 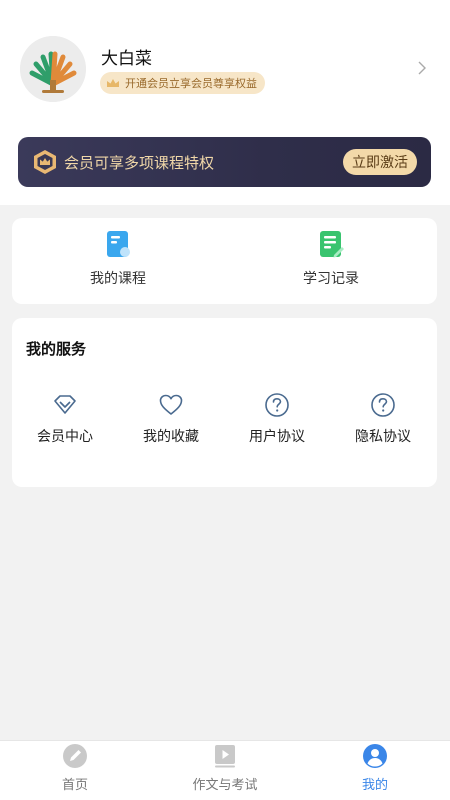 What do you see at coordinates (171, 437) in the screenshot?
I see `my-favorites-label: 我的收藏` at bounding box center [171, 437].